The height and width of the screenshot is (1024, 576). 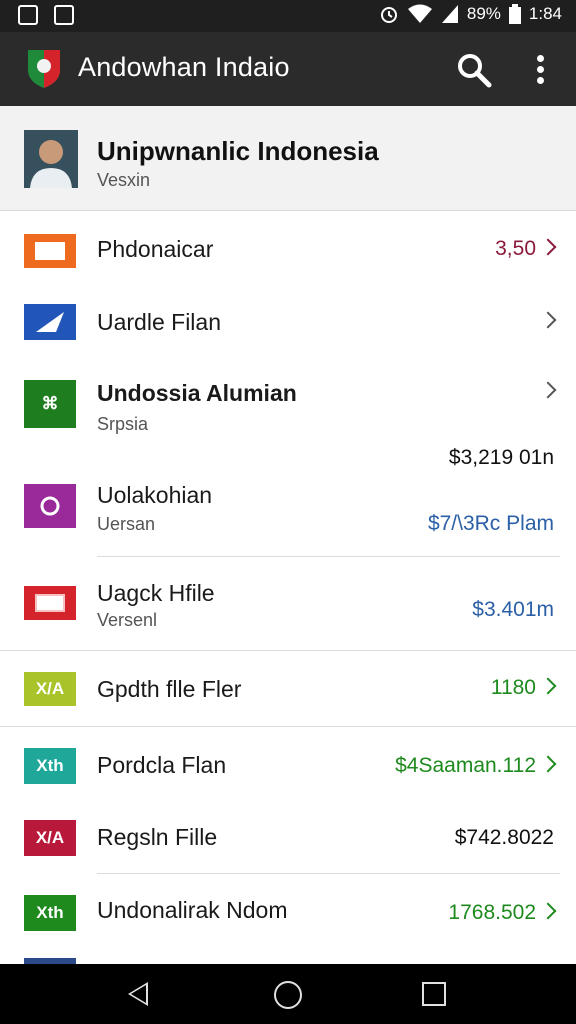 I want to click on list-item-label: Uagck Hfile, so click(x=156, y=593).